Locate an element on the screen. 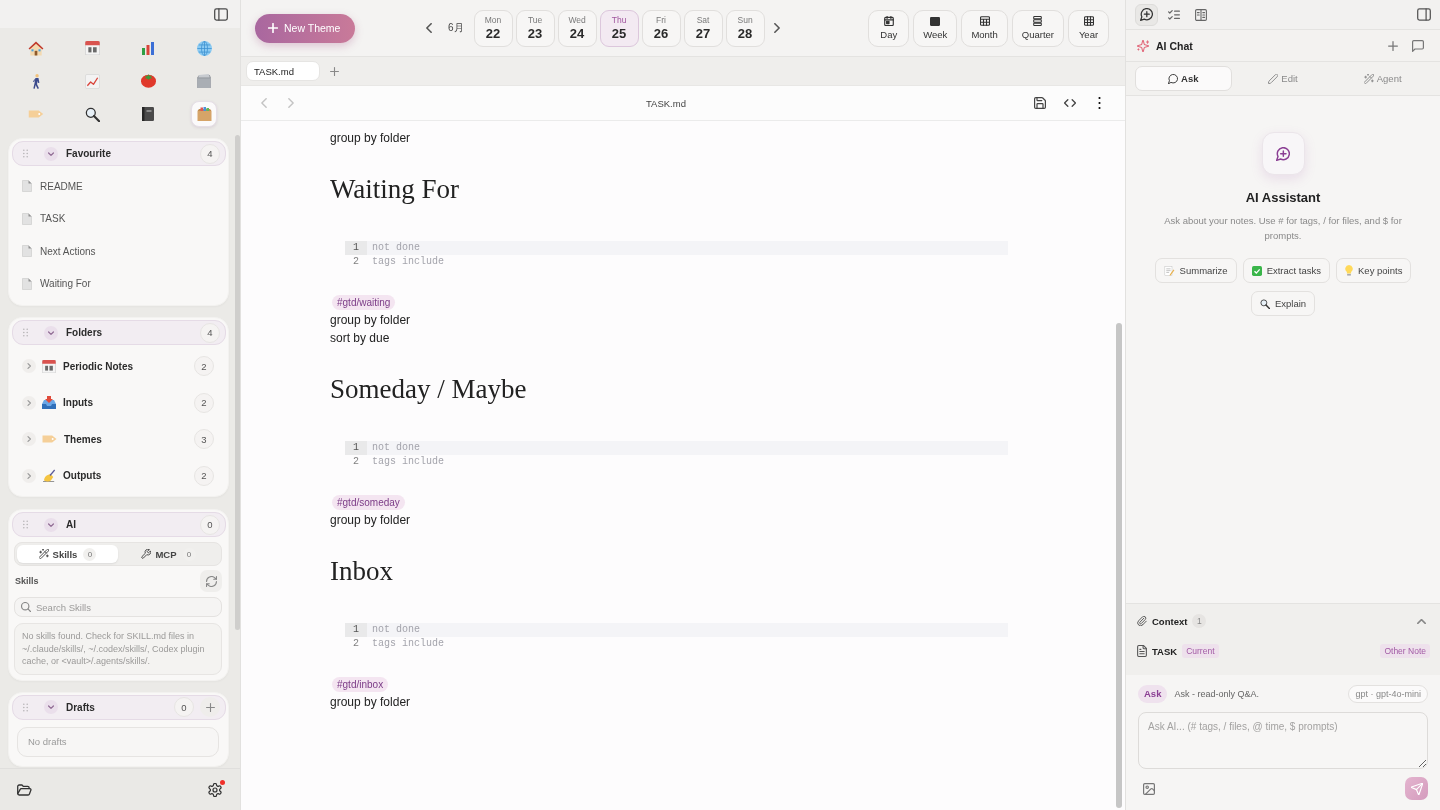 Image resolution: width=1440 pixels, height=810 pixels. favourite-item: README is located at coordinates (119, 186).